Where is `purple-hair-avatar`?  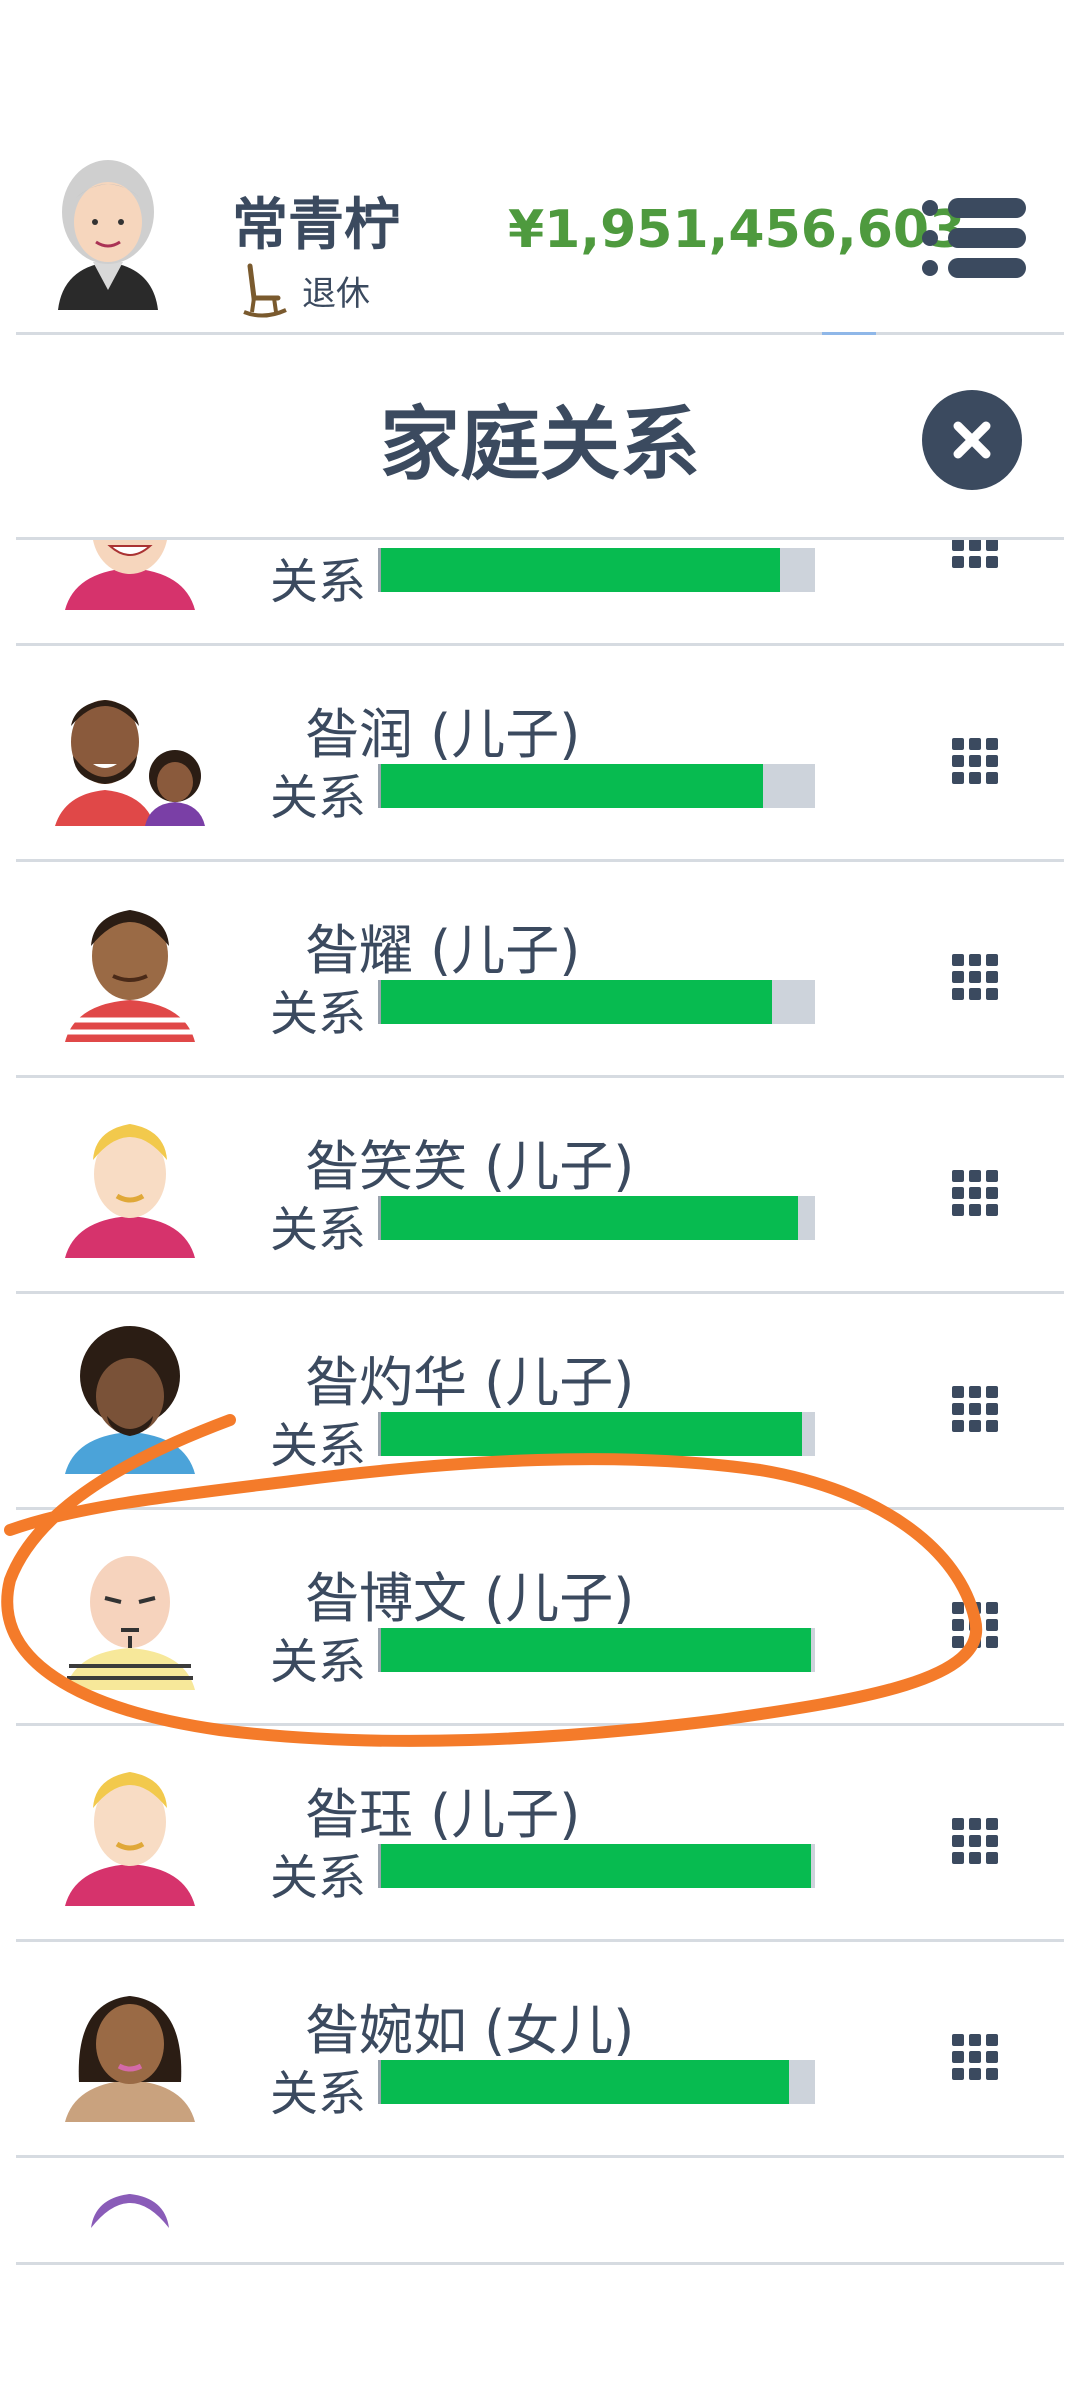 purple-hair-avatar is located at coordinates (130, 2211).